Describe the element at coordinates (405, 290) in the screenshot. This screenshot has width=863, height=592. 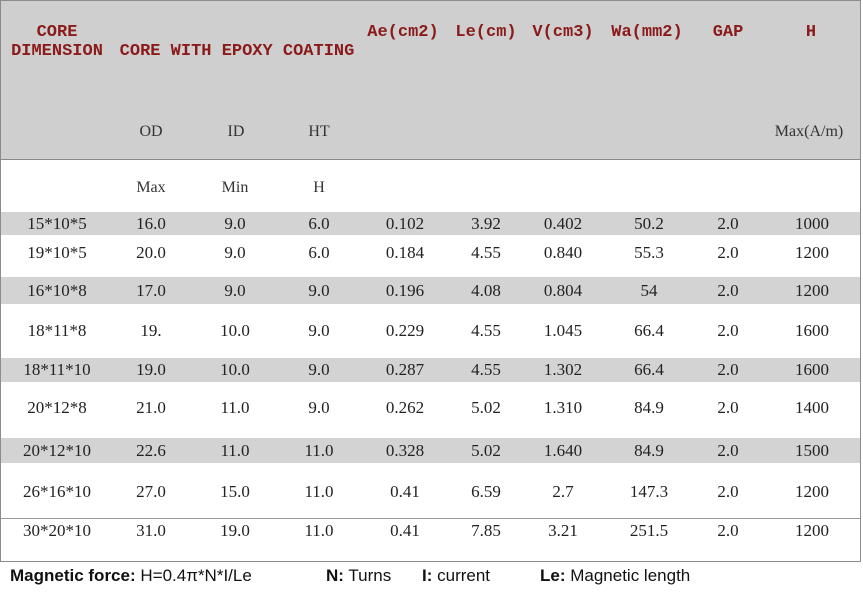
I see `cell-ae: 0.196` at that location.